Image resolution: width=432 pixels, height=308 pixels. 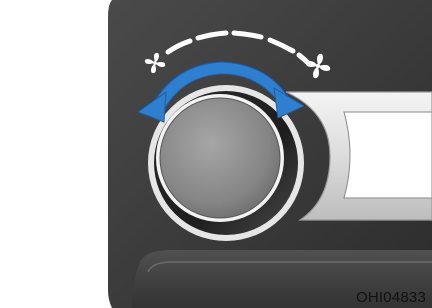 What do you see at coordinates (220, 158) in the screenshot?
I see `fan-speed-knob` at bounding box center [220, 158].